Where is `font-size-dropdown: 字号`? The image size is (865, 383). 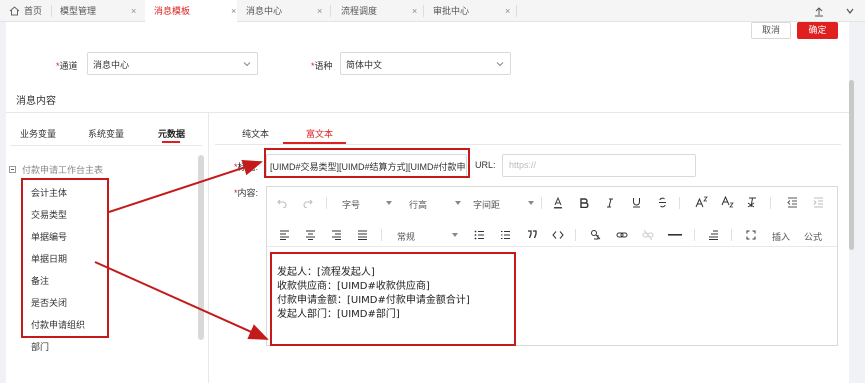 font-size-dropdown: 字号 is located at coordinates (351, 204).